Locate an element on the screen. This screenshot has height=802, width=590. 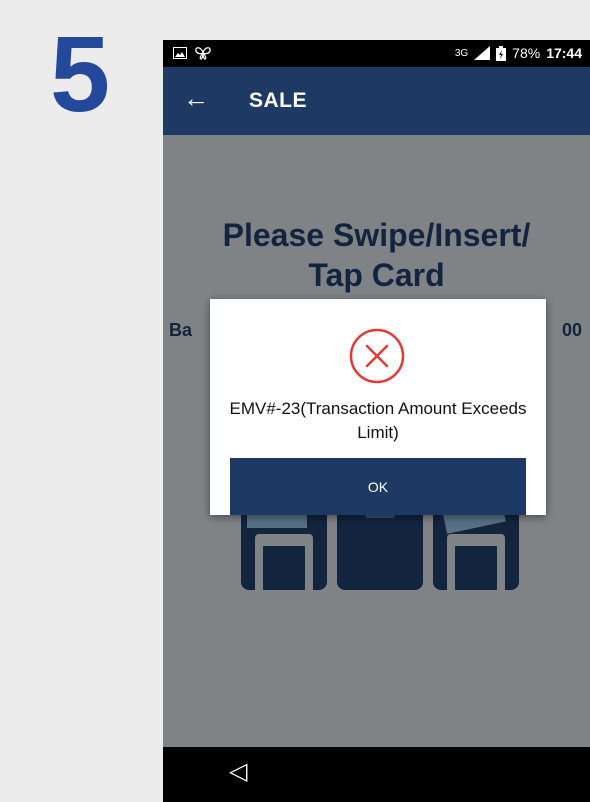
step-number: 5 is located at coordinates (80, 73).